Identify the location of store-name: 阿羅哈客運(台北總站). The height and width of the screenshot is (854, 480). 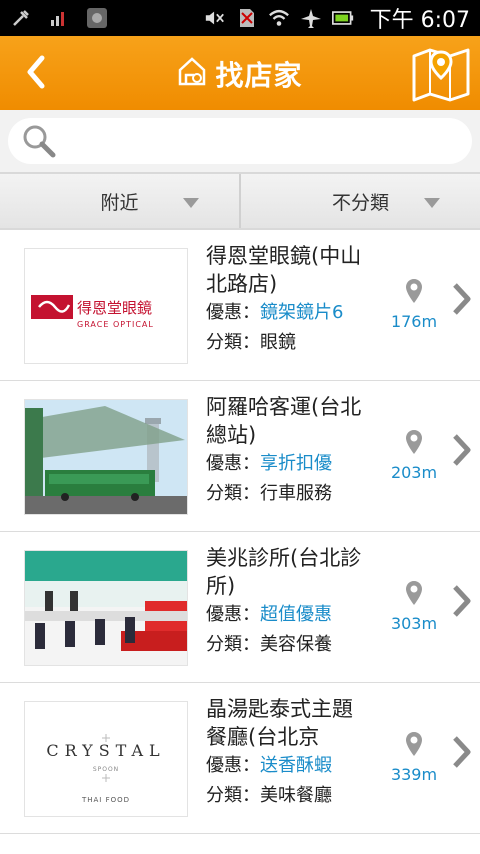
(284, 421).